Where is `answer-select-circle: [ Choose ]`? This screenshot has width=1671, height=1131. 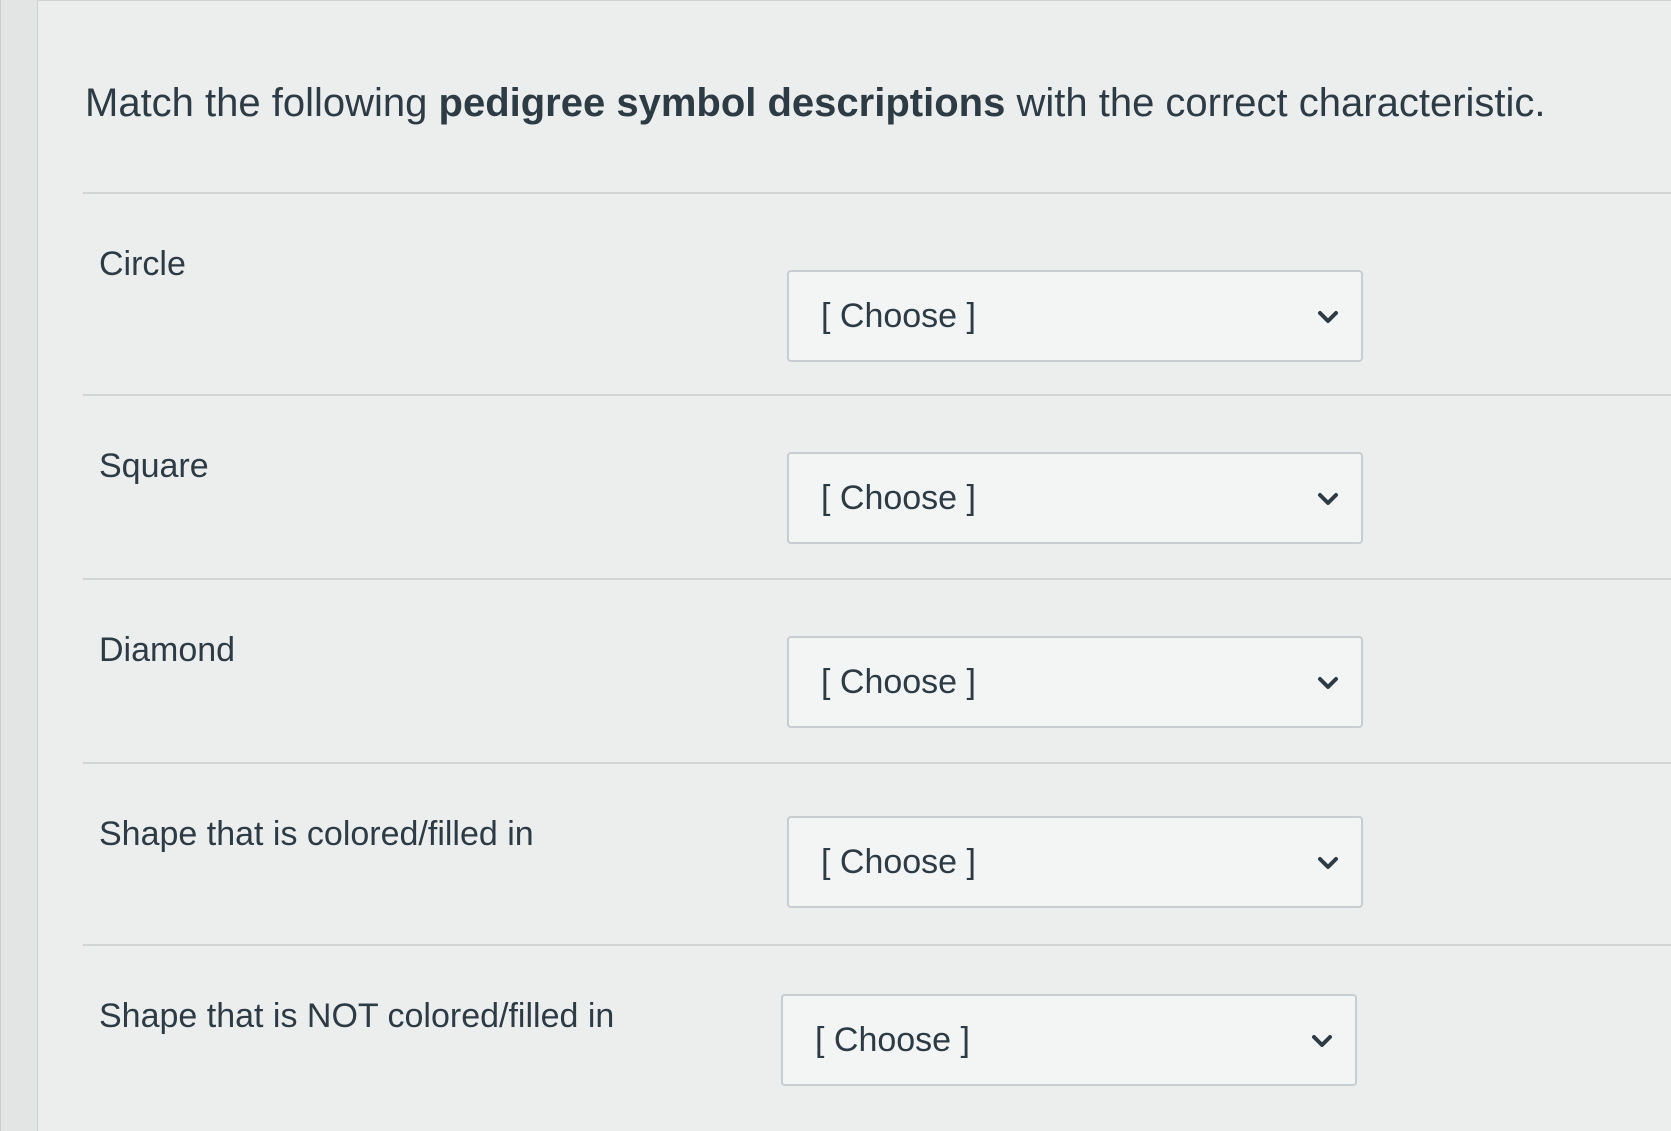
answer-select-circle: [ Choose ] is located at coordinates (1075, 316).